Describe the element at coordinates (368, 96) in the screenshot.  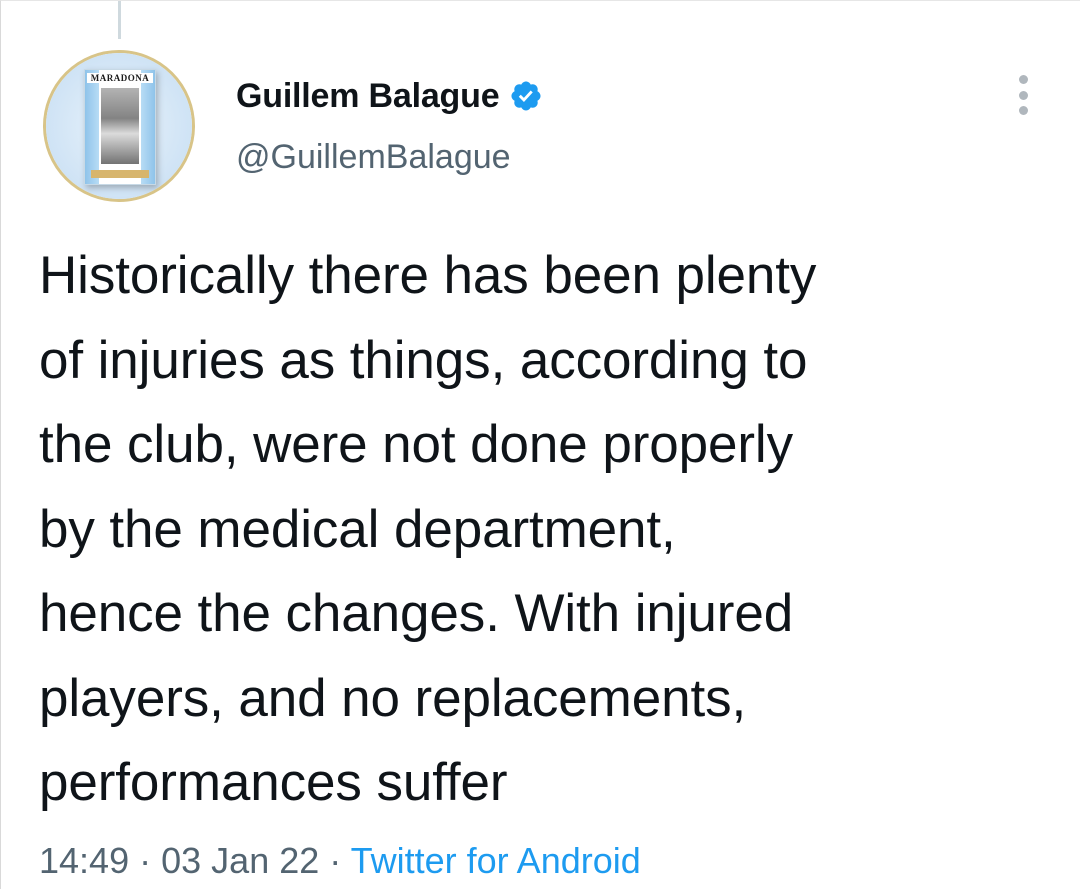
I see `author-display-name: Guillem Balague` at that location.